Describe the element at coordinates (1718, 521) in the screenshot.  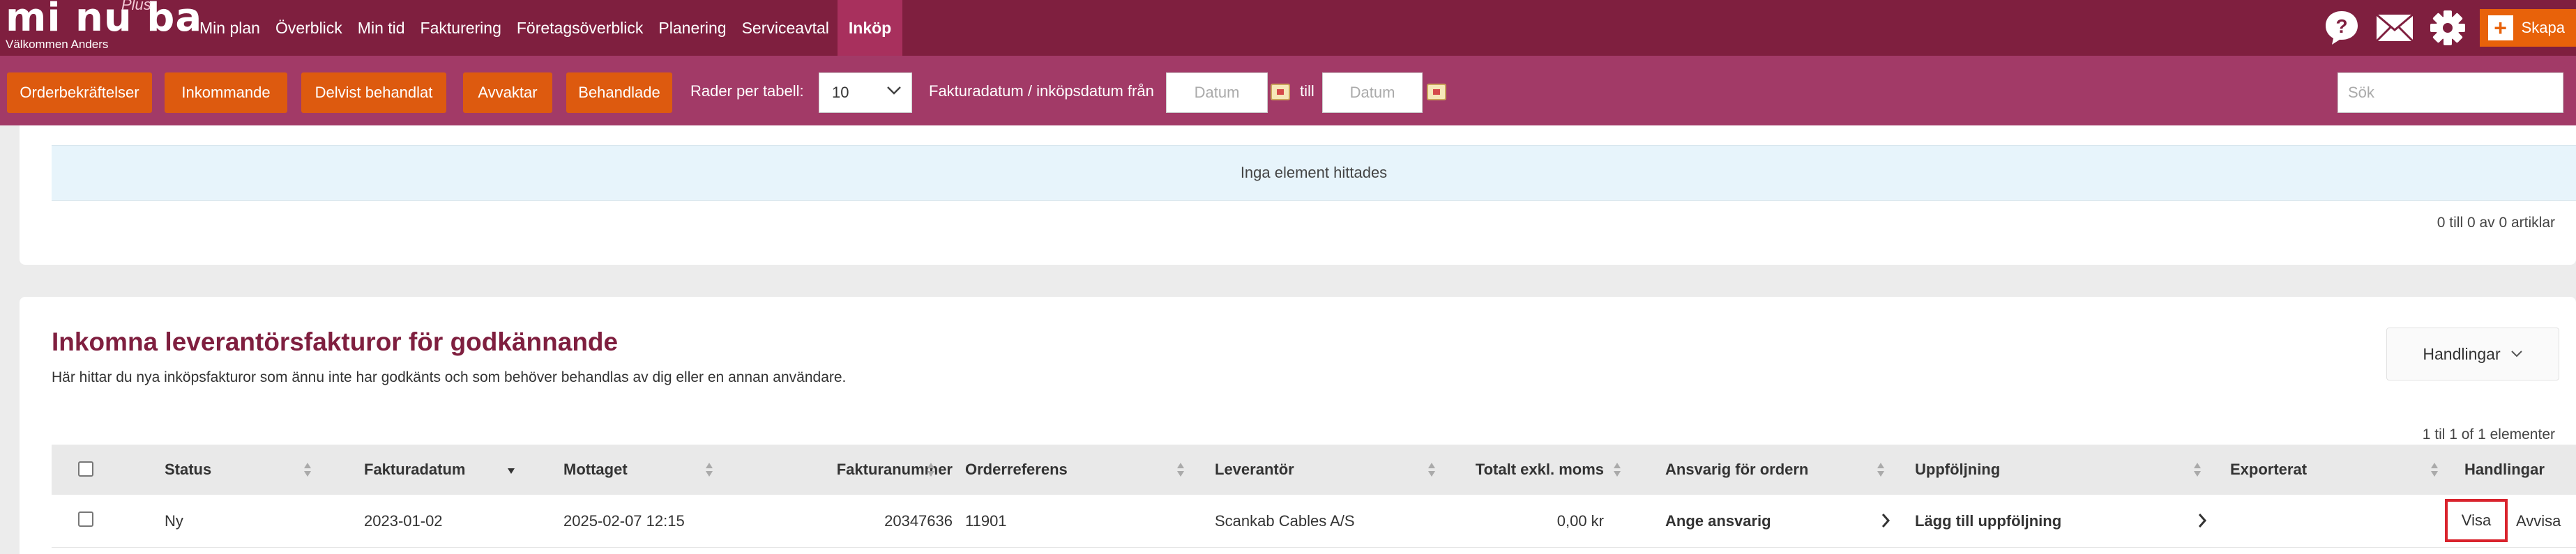
I see `assign-responsible-link: Ange ansvarig` at that location.